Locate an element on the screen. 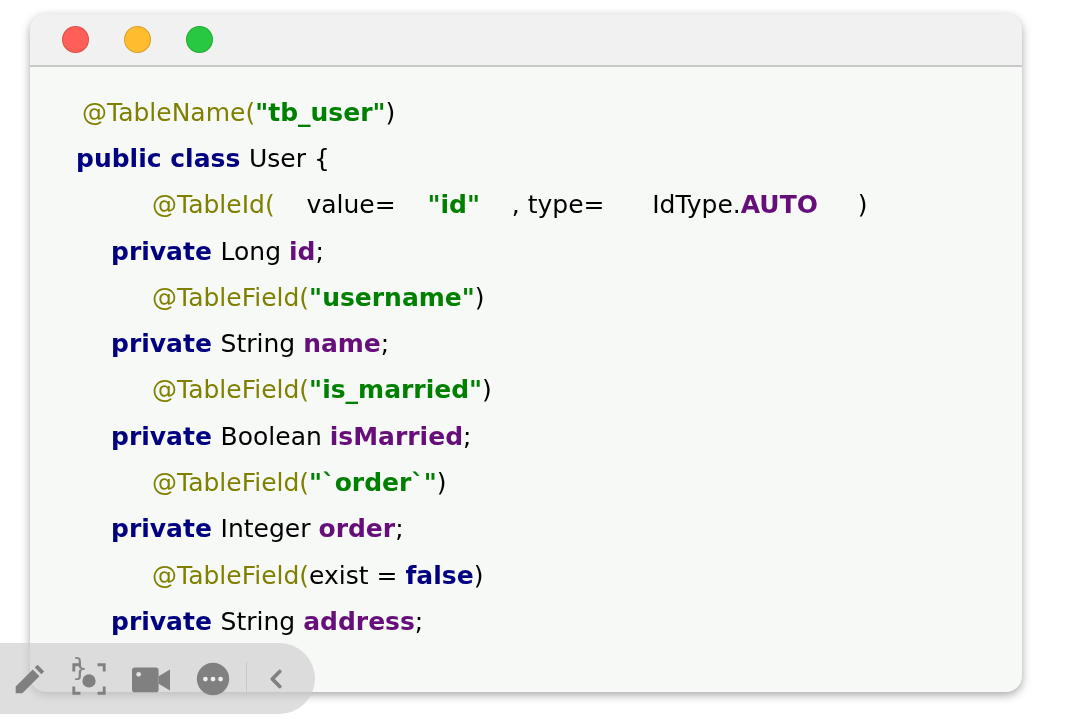 This screenshot has height=724, width=1085. code-line: private Integer order; is located at coordinates (257, 529).